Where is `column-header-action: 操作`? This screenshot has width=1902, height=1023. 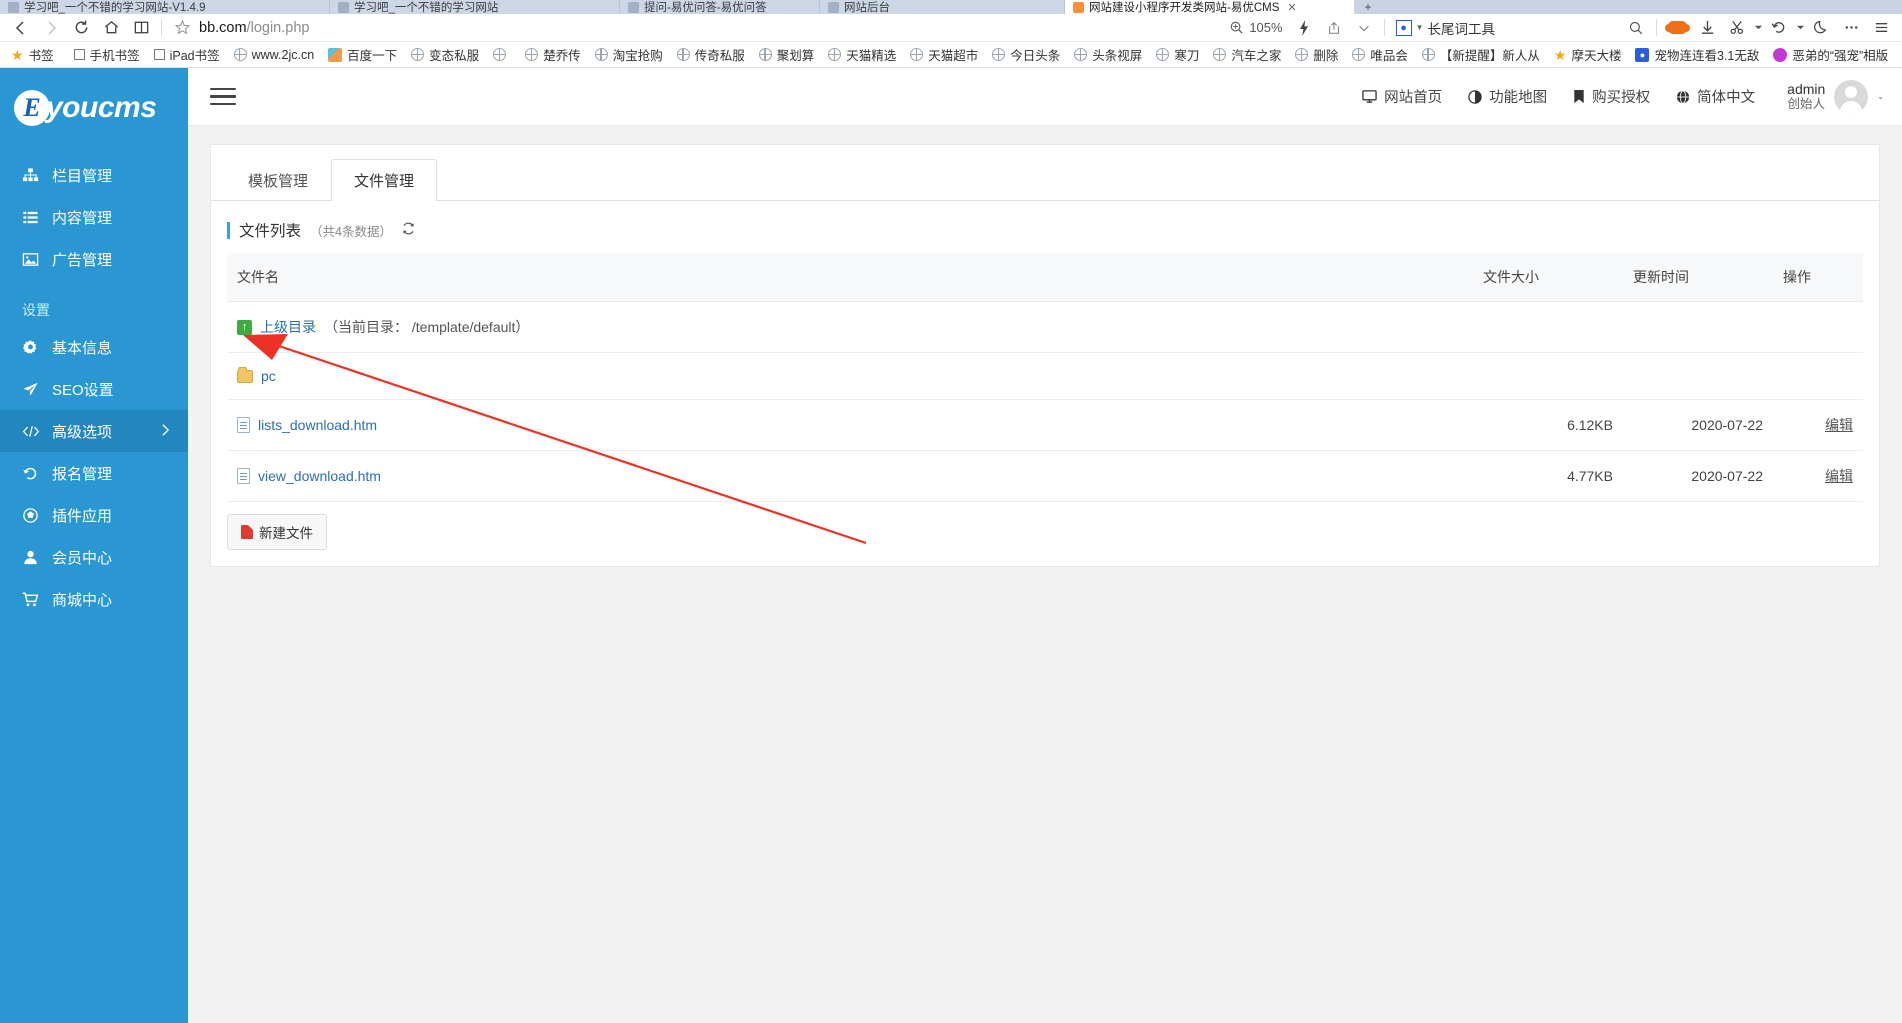 column-header-action: 操作 is located at coordinates (1818, 277).